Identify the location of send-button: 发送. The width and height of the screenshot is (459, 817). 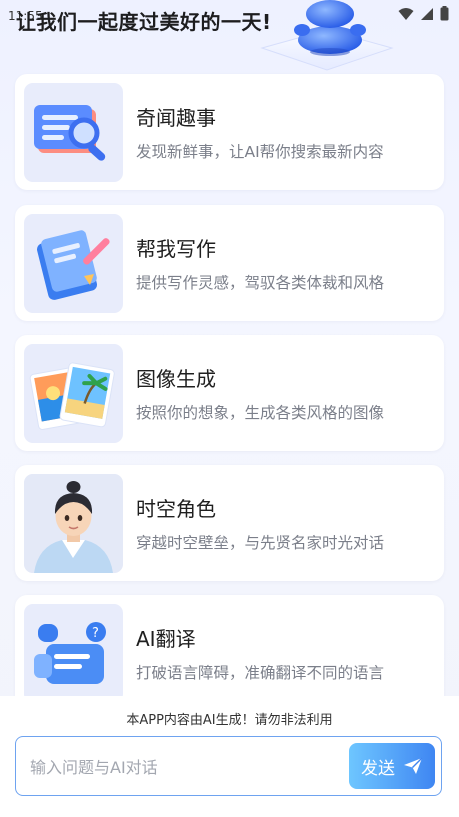
(392, 766).